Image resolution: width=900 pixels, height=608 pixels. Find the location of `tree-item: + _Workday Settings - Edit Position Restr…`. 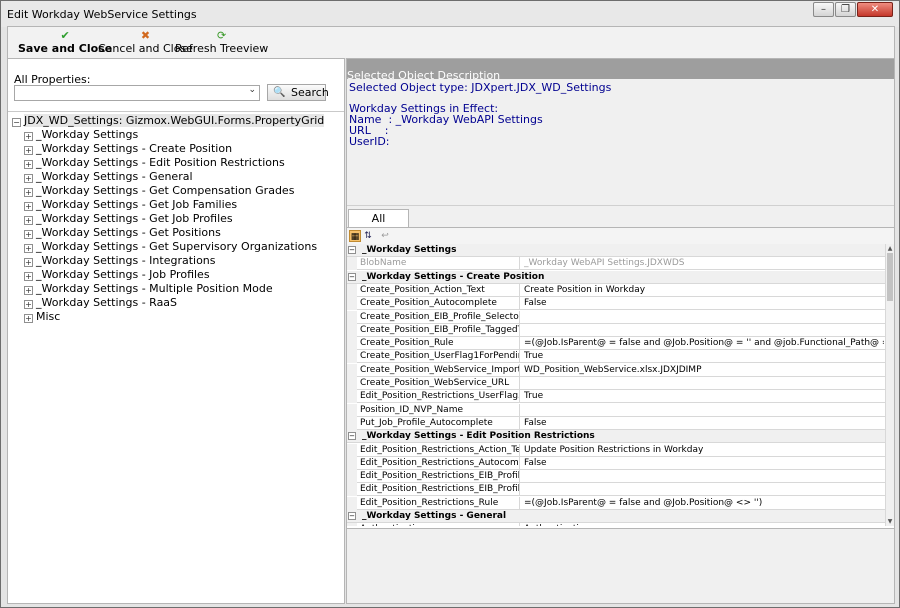

tree-item: + _Workday Settings - Edit Position Restr… is located at coordinates (154, 163).